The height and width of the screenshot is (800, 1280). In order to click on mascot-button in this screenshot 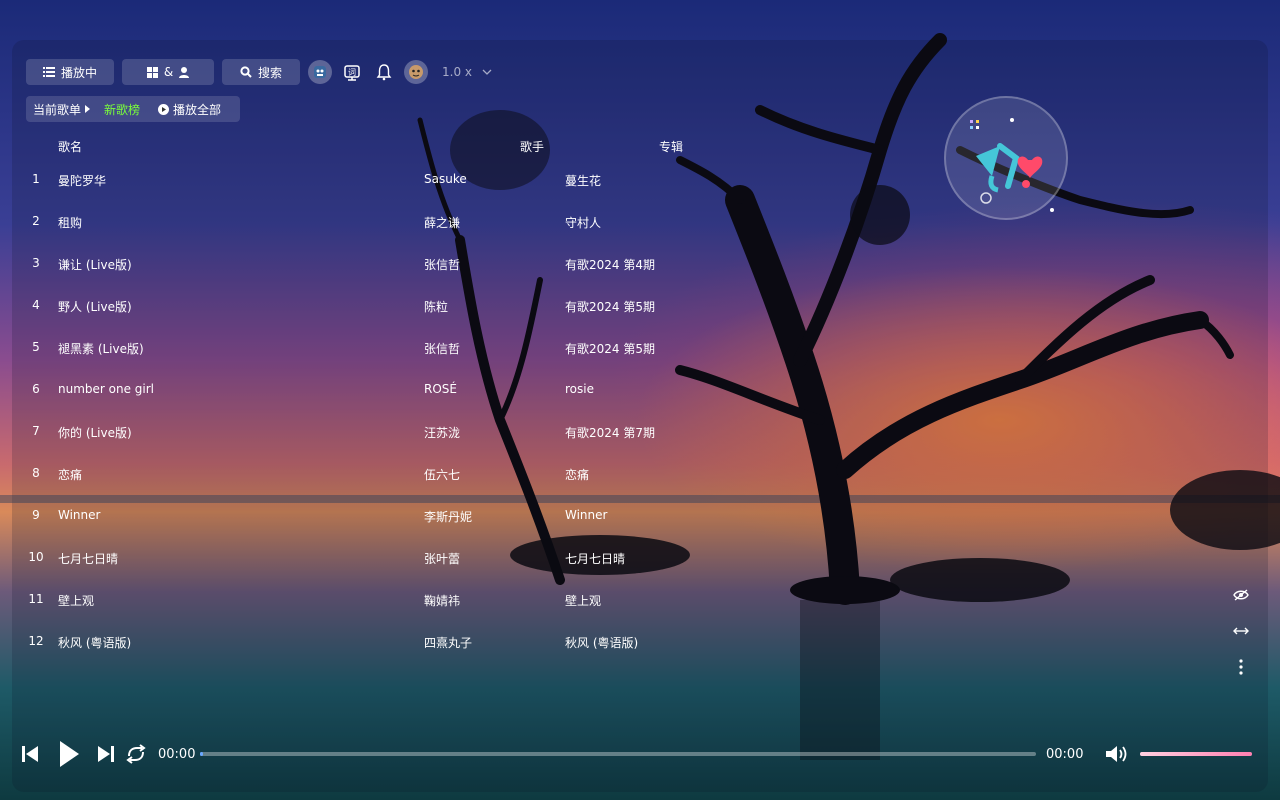, I will do `click(416, 72)`.